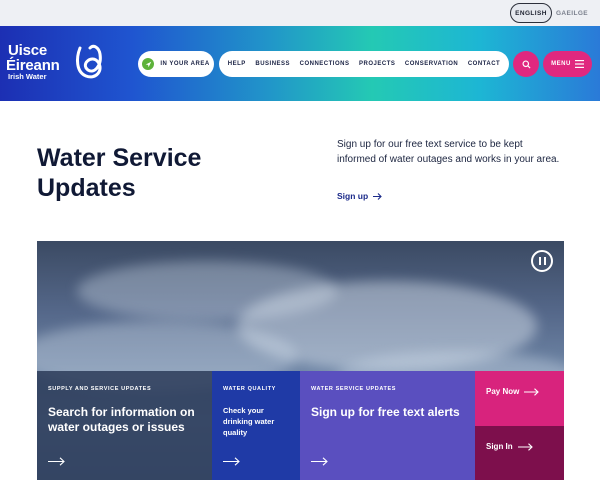 The image size is (600, 480). I want to click on nav-item-connections: CONNECTIONS, so click(325, 64).